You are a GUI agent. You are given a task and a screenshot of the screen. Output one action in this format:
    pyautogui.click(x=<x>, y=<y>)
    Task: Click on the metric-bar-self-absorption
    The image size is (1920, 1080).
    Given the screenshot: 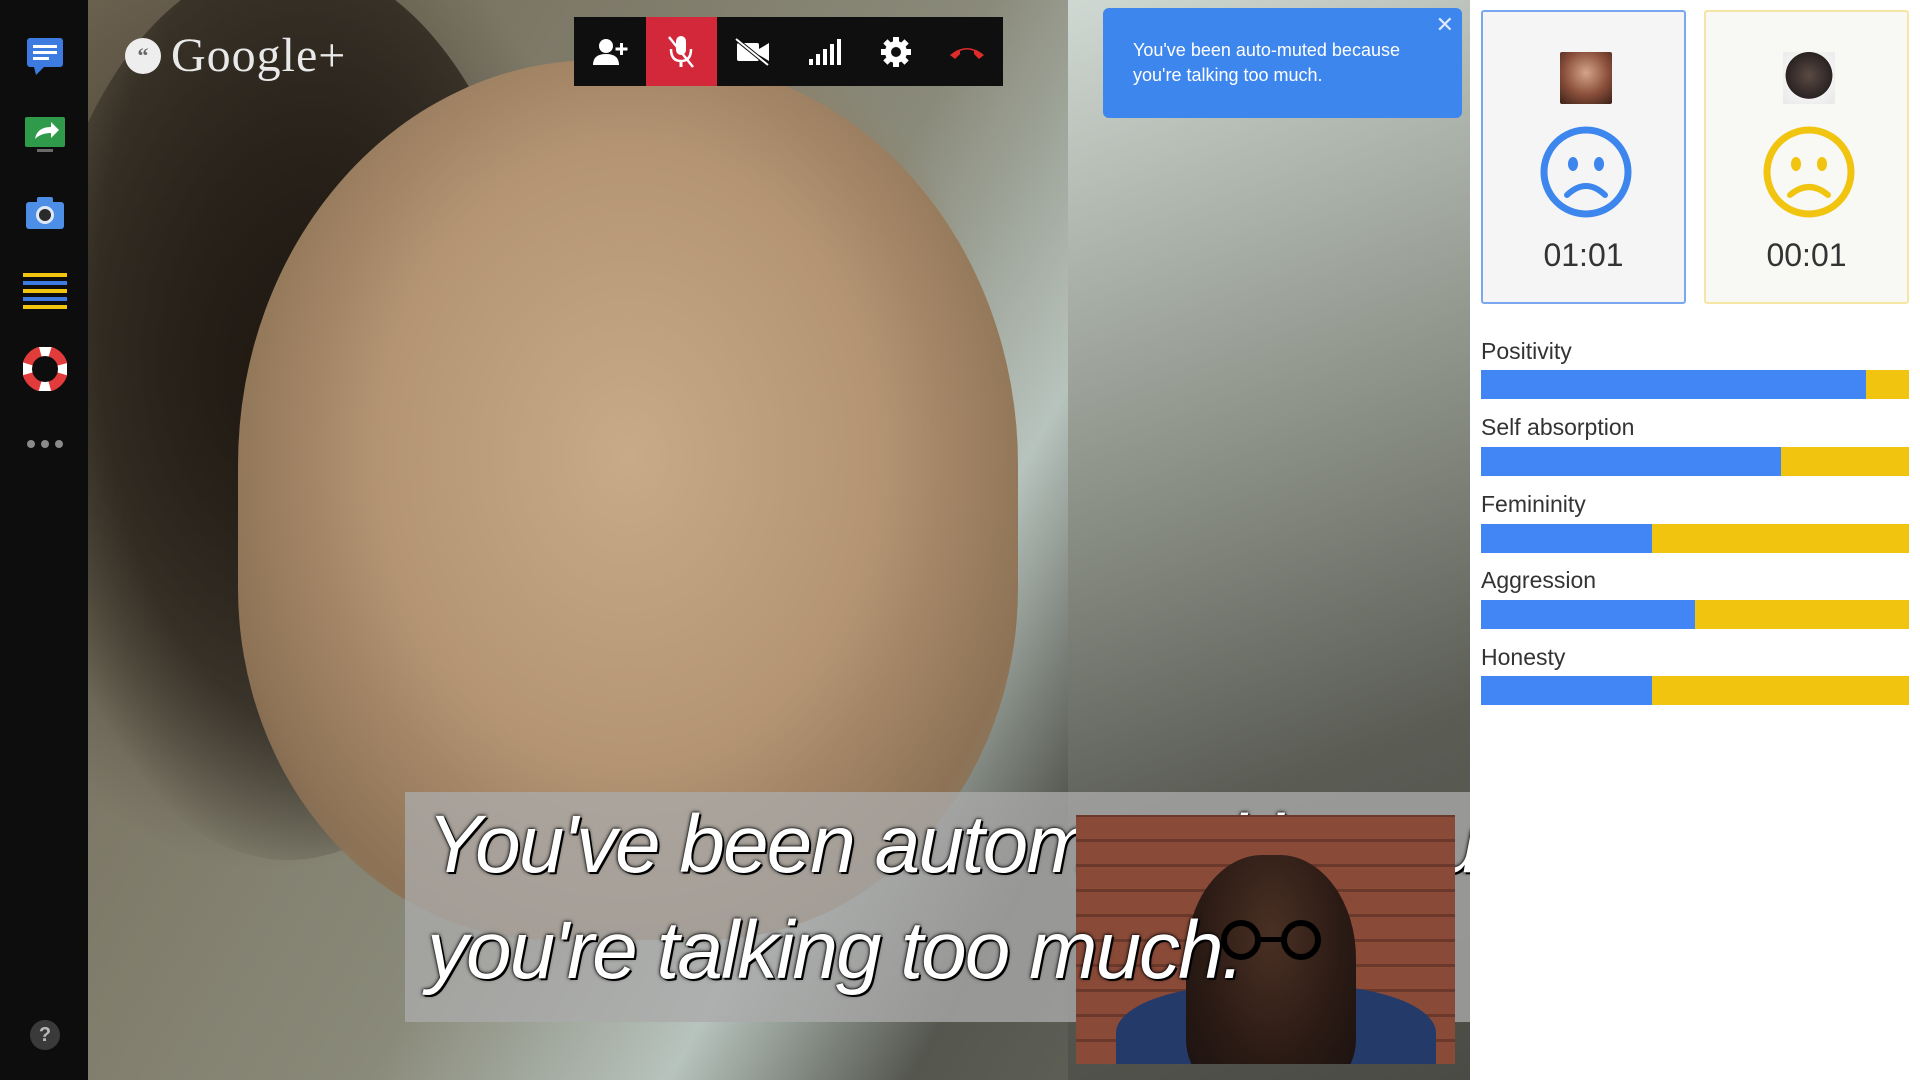 What is the action you would take?
    pyautogui.click(x=1695, y=461)
    